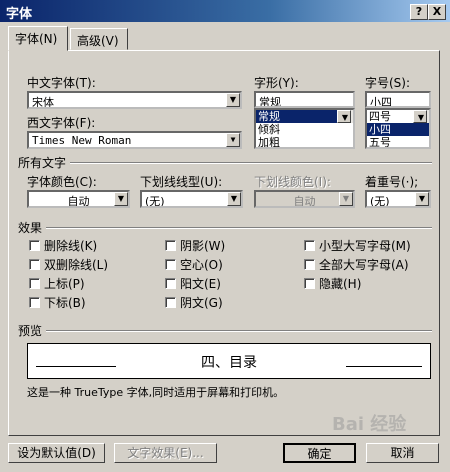  What do you see at coordinates (437, 12) in the screenshot?
I see `close-button: X` at bounding box center [437, 12].